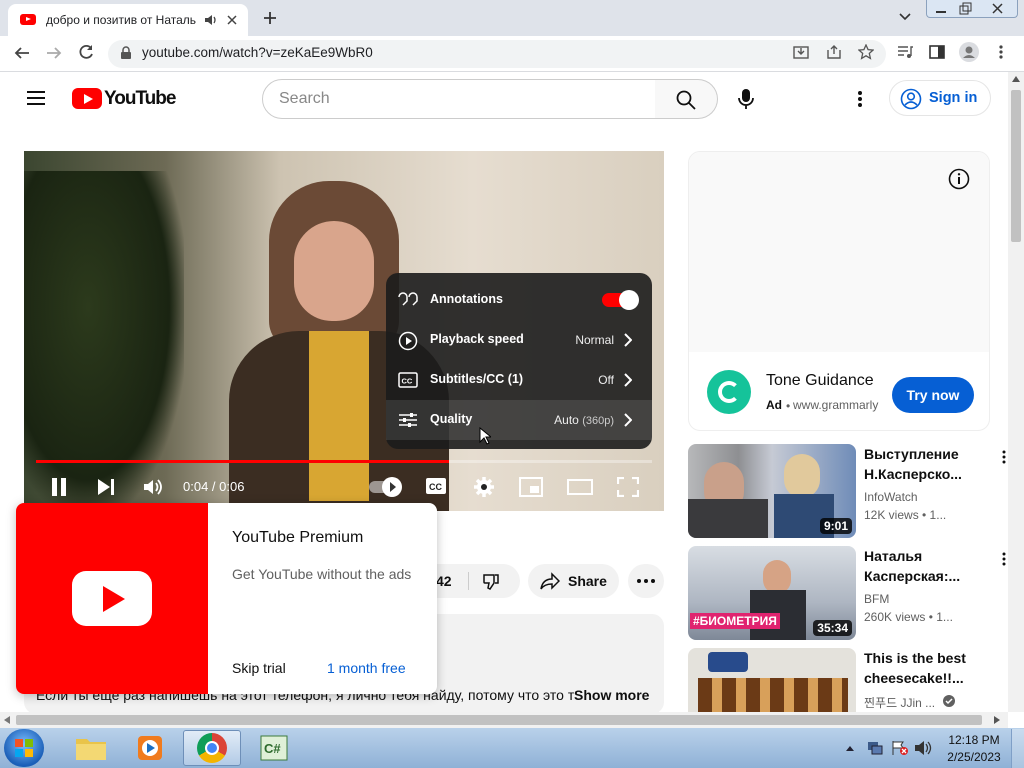 The width and height of the screenshot is (1024, 768). What do you see at coordinates (531, 487) in the screenshot?
I see `miniplayer-icon` at bounding box center [531, 487].